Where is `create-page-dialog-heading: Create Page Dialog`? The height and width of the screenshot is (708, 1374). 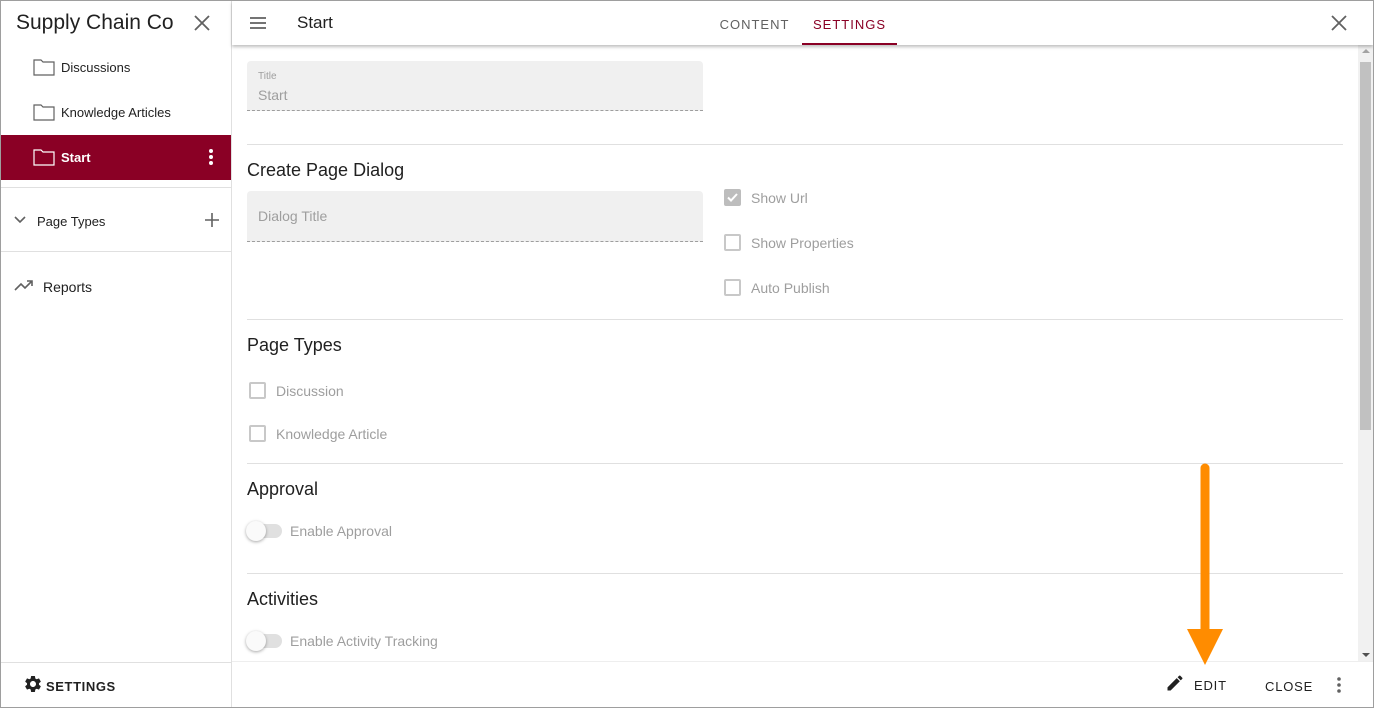
create-page-dialog-heading: Create Page Dialog is located at coordinates (326, 170).